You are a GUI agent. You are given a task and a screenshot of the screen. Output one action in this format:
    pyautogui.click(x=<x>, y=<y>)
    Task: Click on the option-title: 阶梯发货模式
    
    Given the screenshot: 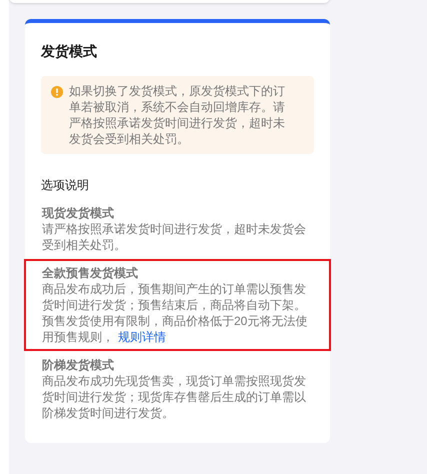 What is the action you would take?
    pyautogui.click(x=78, y=365)
    